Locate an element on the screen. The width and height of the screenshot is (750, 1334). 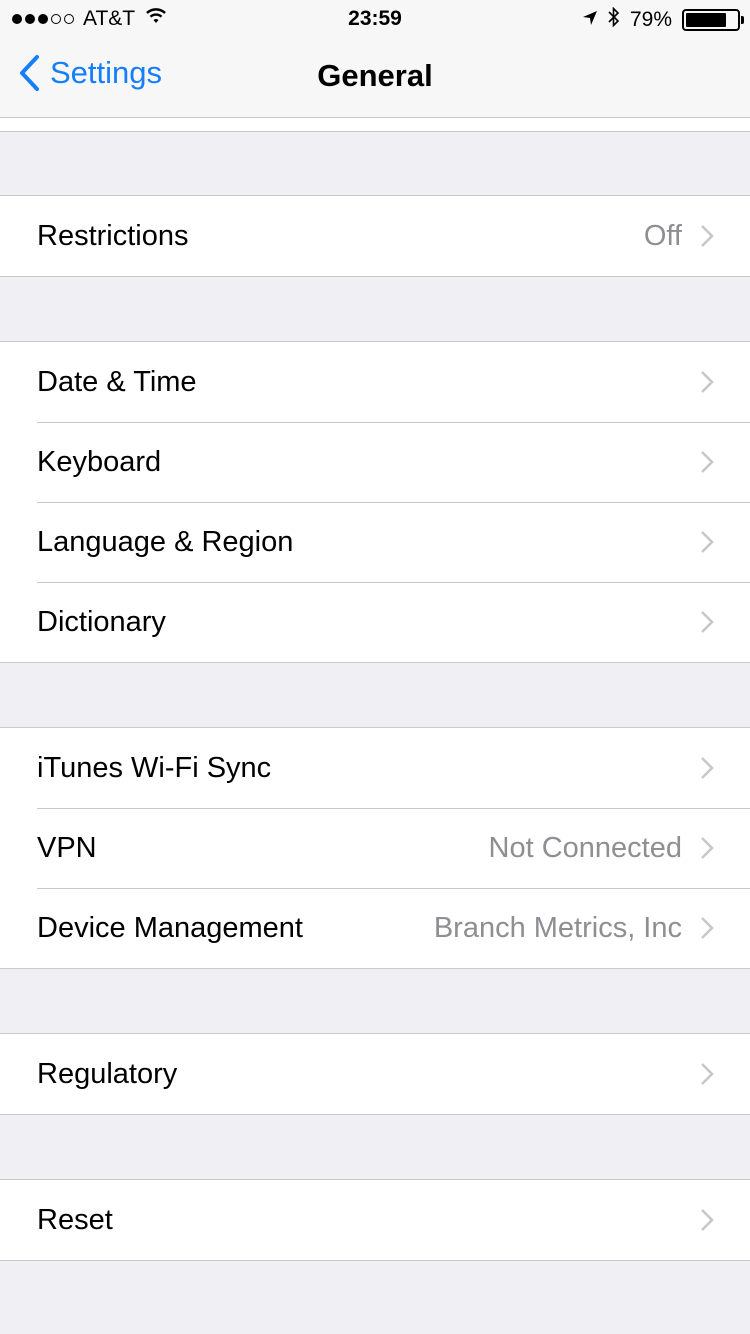
battery-percent: 79% is located at coordinates (650, 19).